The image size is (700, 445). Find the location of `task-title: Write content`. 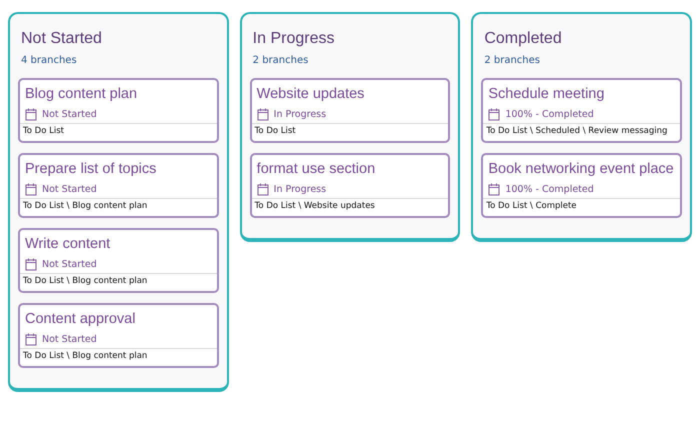

task-title: Write content is located at coordinates (68, 244).